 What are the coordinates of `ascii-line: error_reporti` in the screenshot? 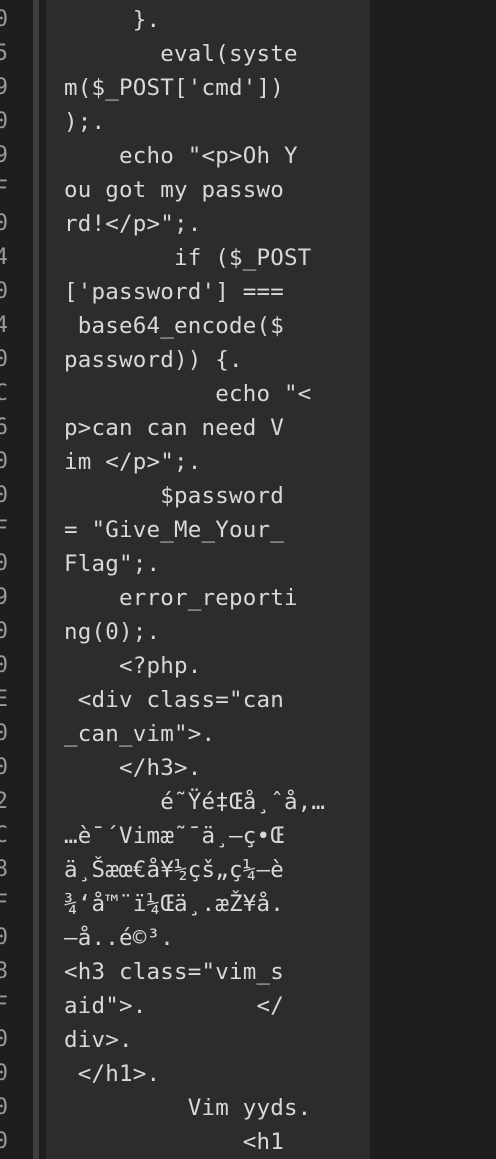 It's located at (181, 598).